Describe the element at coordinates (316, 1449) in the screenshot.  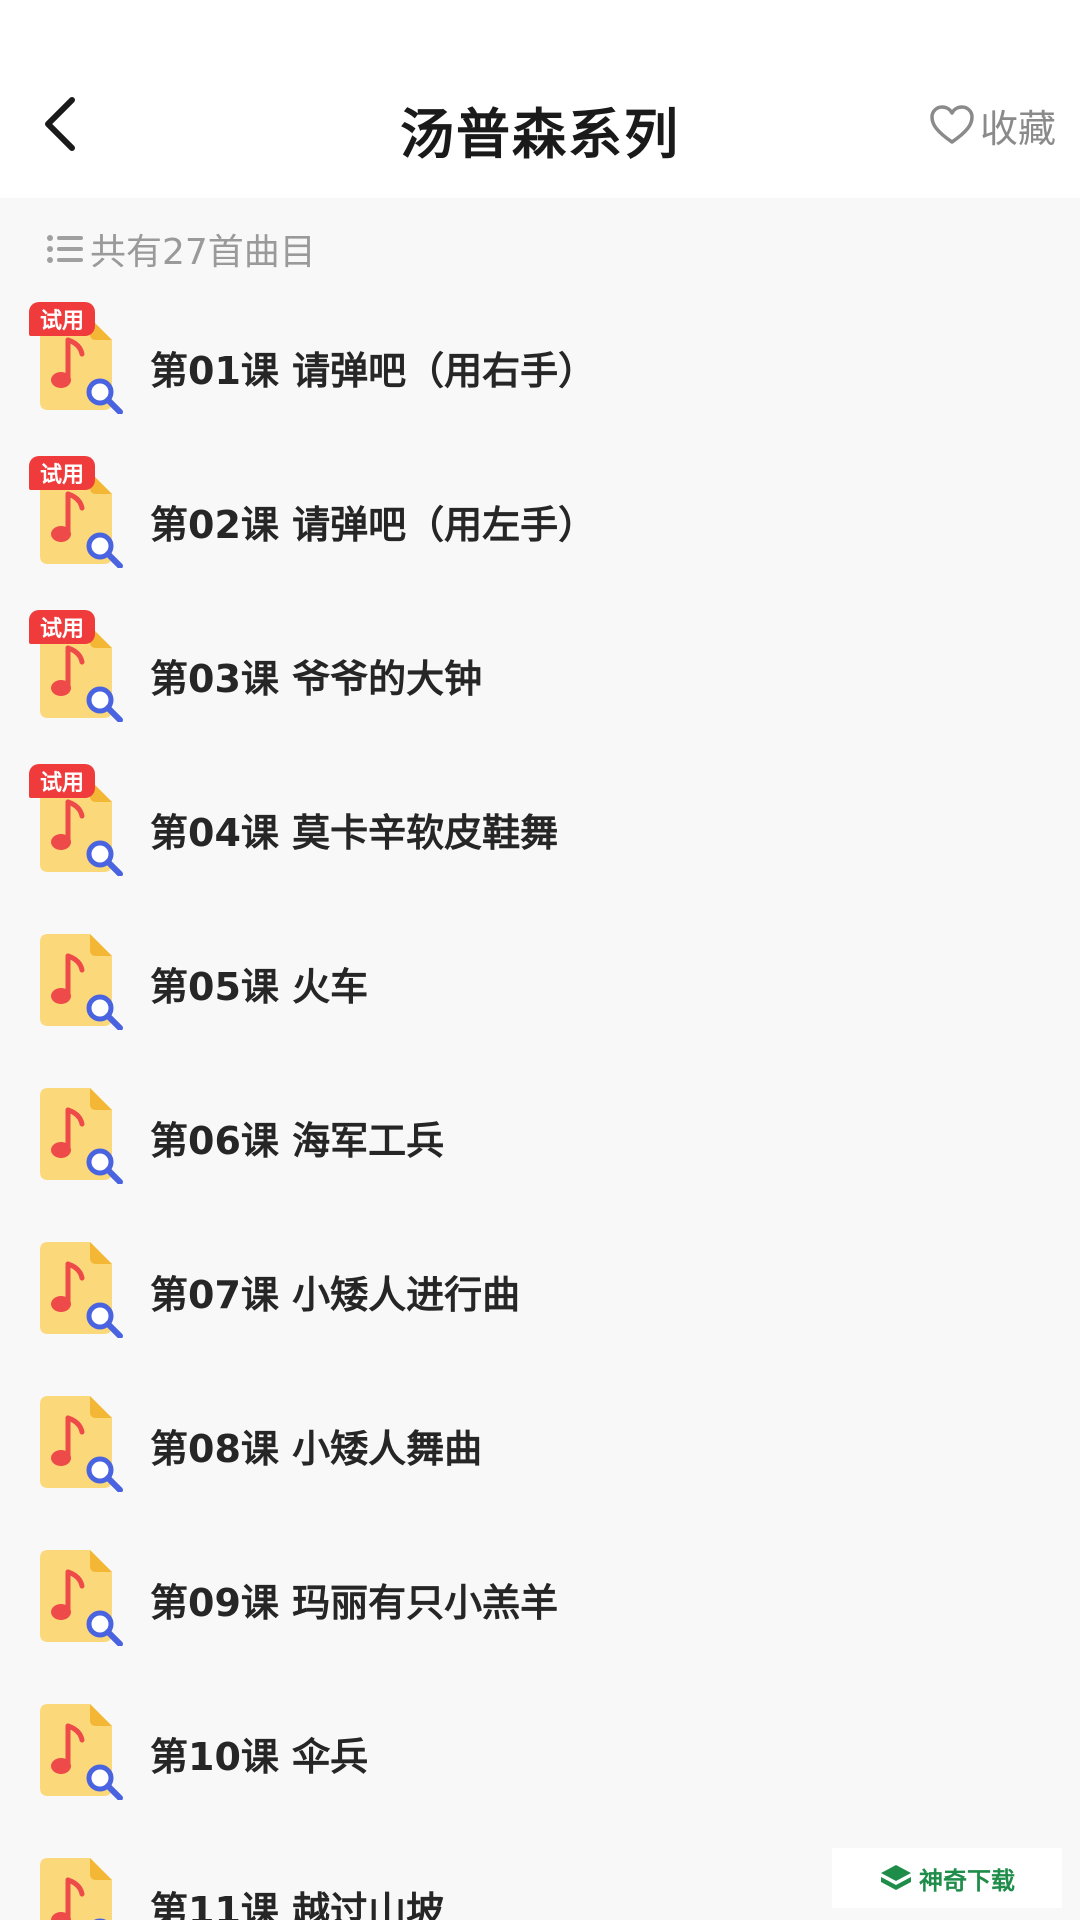
I see `list-item-title: 第08课 小矮人舞曲` at that location.